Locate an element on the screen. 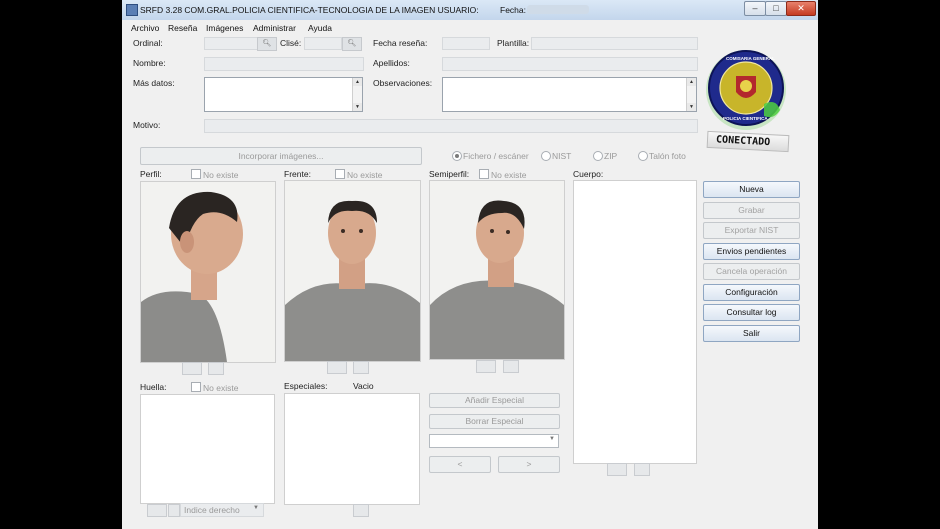 This screenshot has height=529, width=940. cuerpo-label: Cuerpo: is located at coordinates (588, 174).